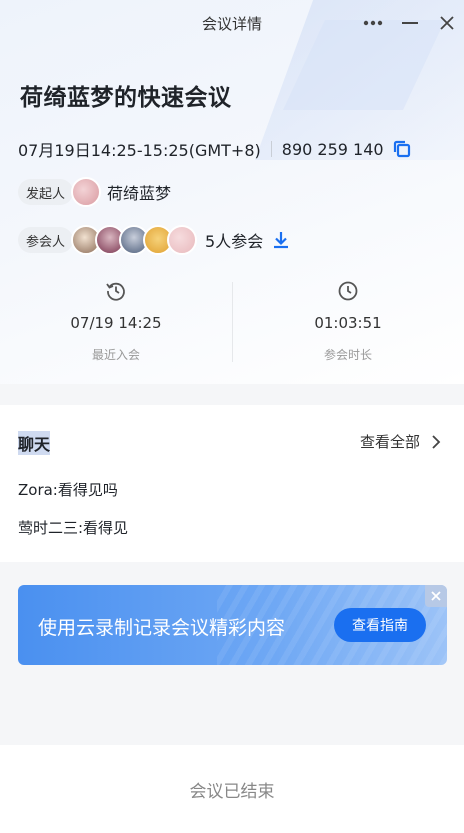 Image resolution: width=464 pixels, height=833 pixels. Describe the element at coordinates (139, 150) in the screenshot. I see `meeting-time: 07月19日14:25-15:25(GMT+8)` at that location.